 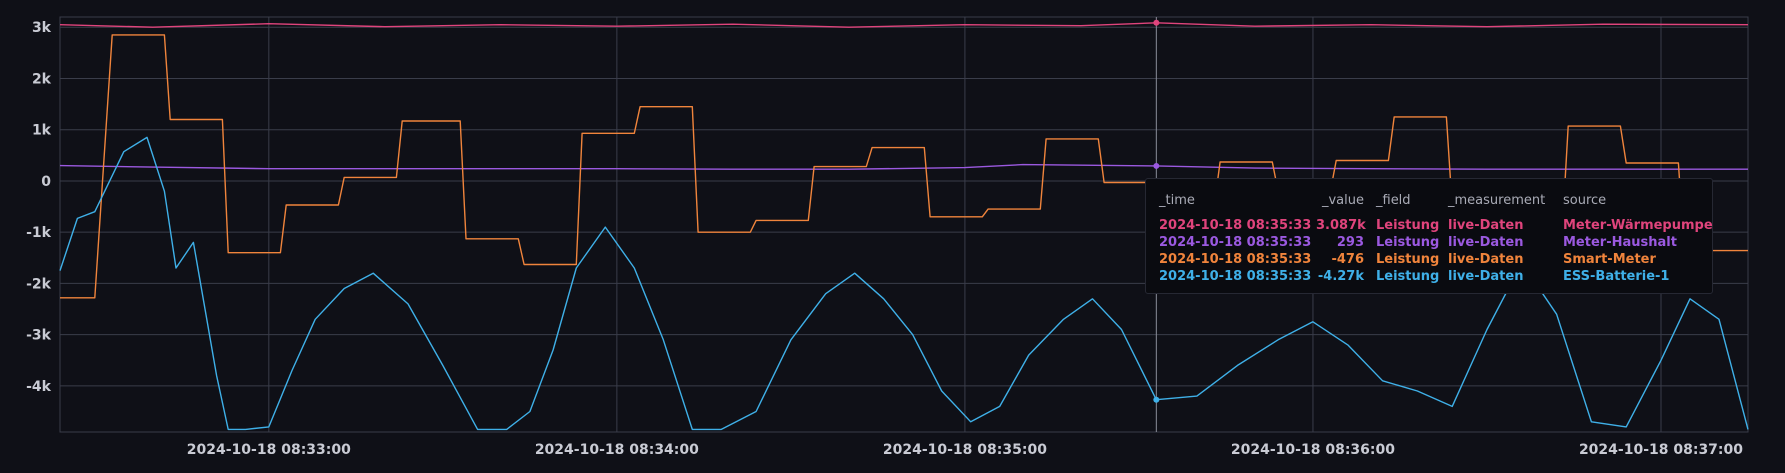 I want to click on series-line-meter-w-rmepumpe, so click(x=904, y=25).